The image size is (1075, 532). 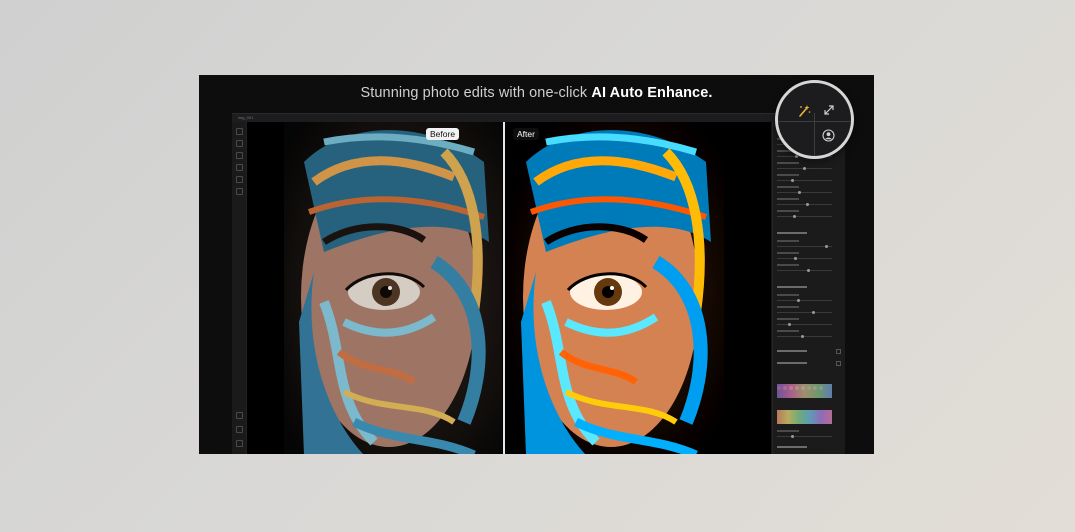 I want to click on tool-select-icon, so click(x=239, y=131).